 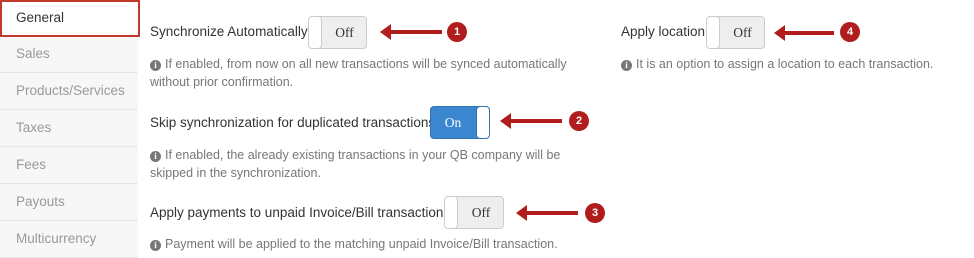 I want to click on sidebar-item-products-services: Products/Services, so click(x=69, y=91).